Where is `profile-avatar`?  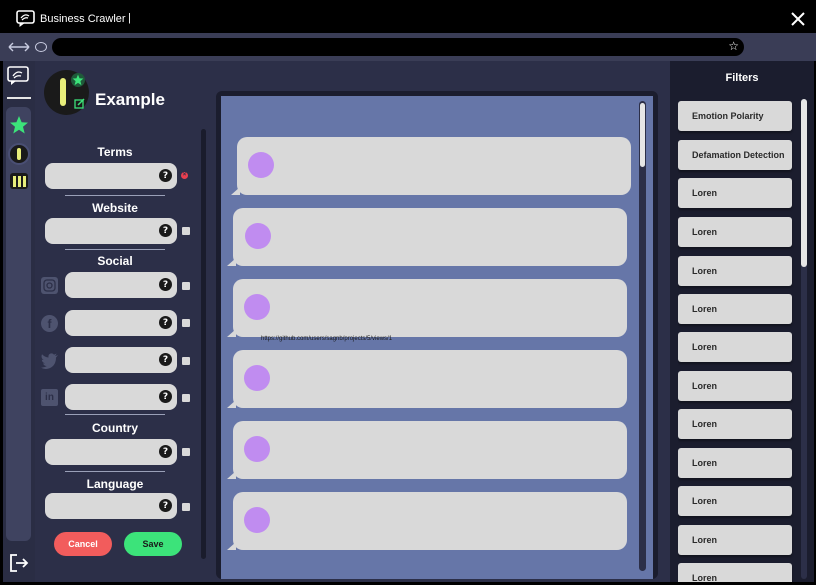 profile-avatar is located at coordinates (66, 92).